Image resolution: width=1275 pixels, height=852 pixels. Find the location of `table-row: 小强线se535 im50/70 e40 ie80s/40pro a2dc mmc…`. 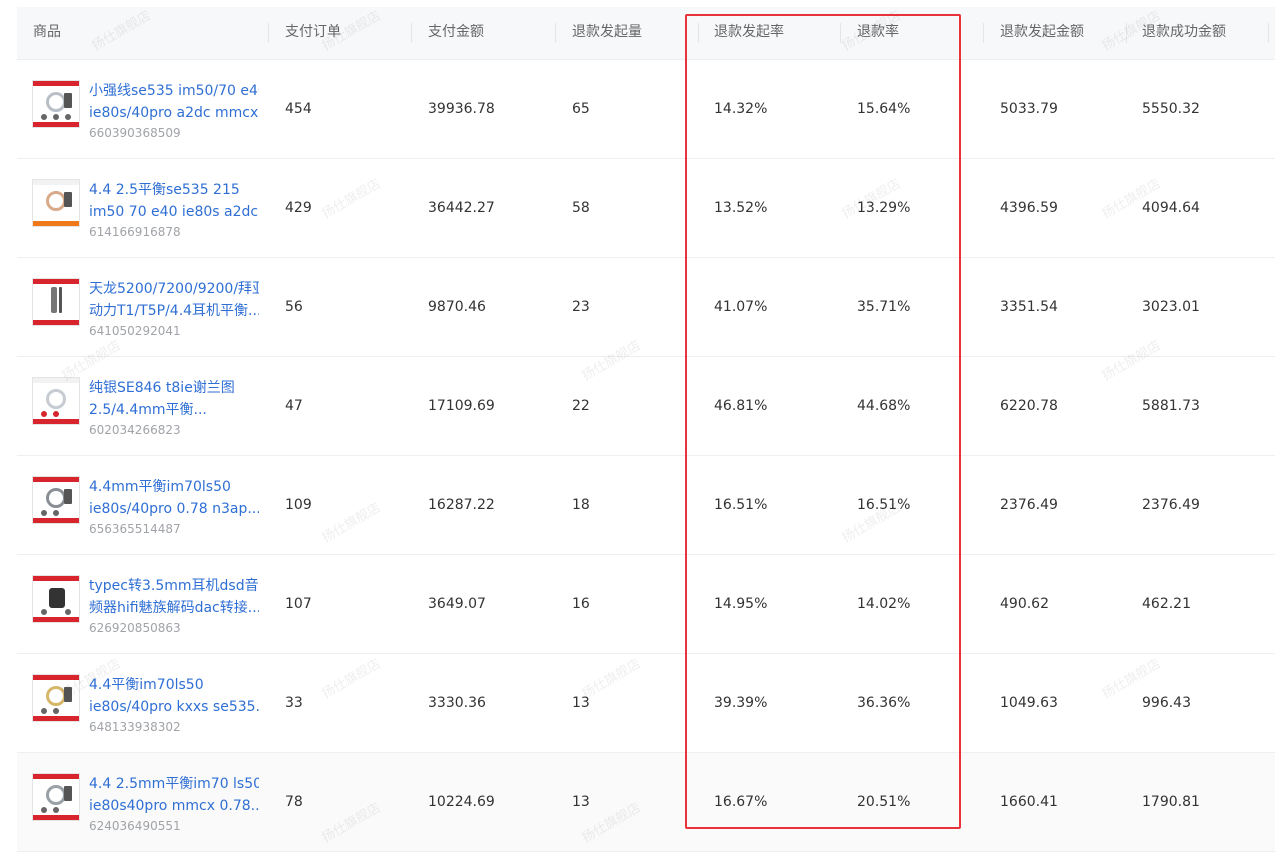

table-row: 小强线se535 im50/70 e40 ie80s/40pro a2dc mmc… is located at coordinates (646, 109).